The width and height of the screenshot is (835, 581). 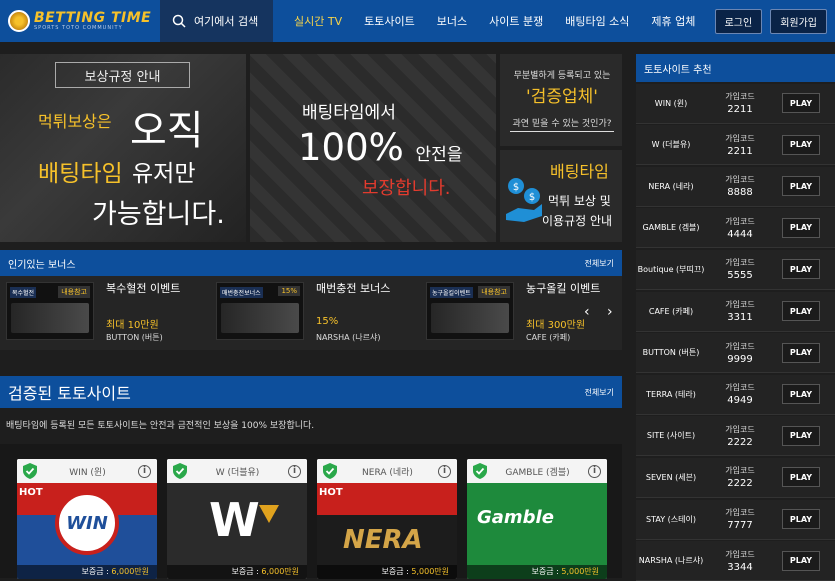 I want to click on thumb-label: 농구올킬이벤트, so click(x=451, y=292).